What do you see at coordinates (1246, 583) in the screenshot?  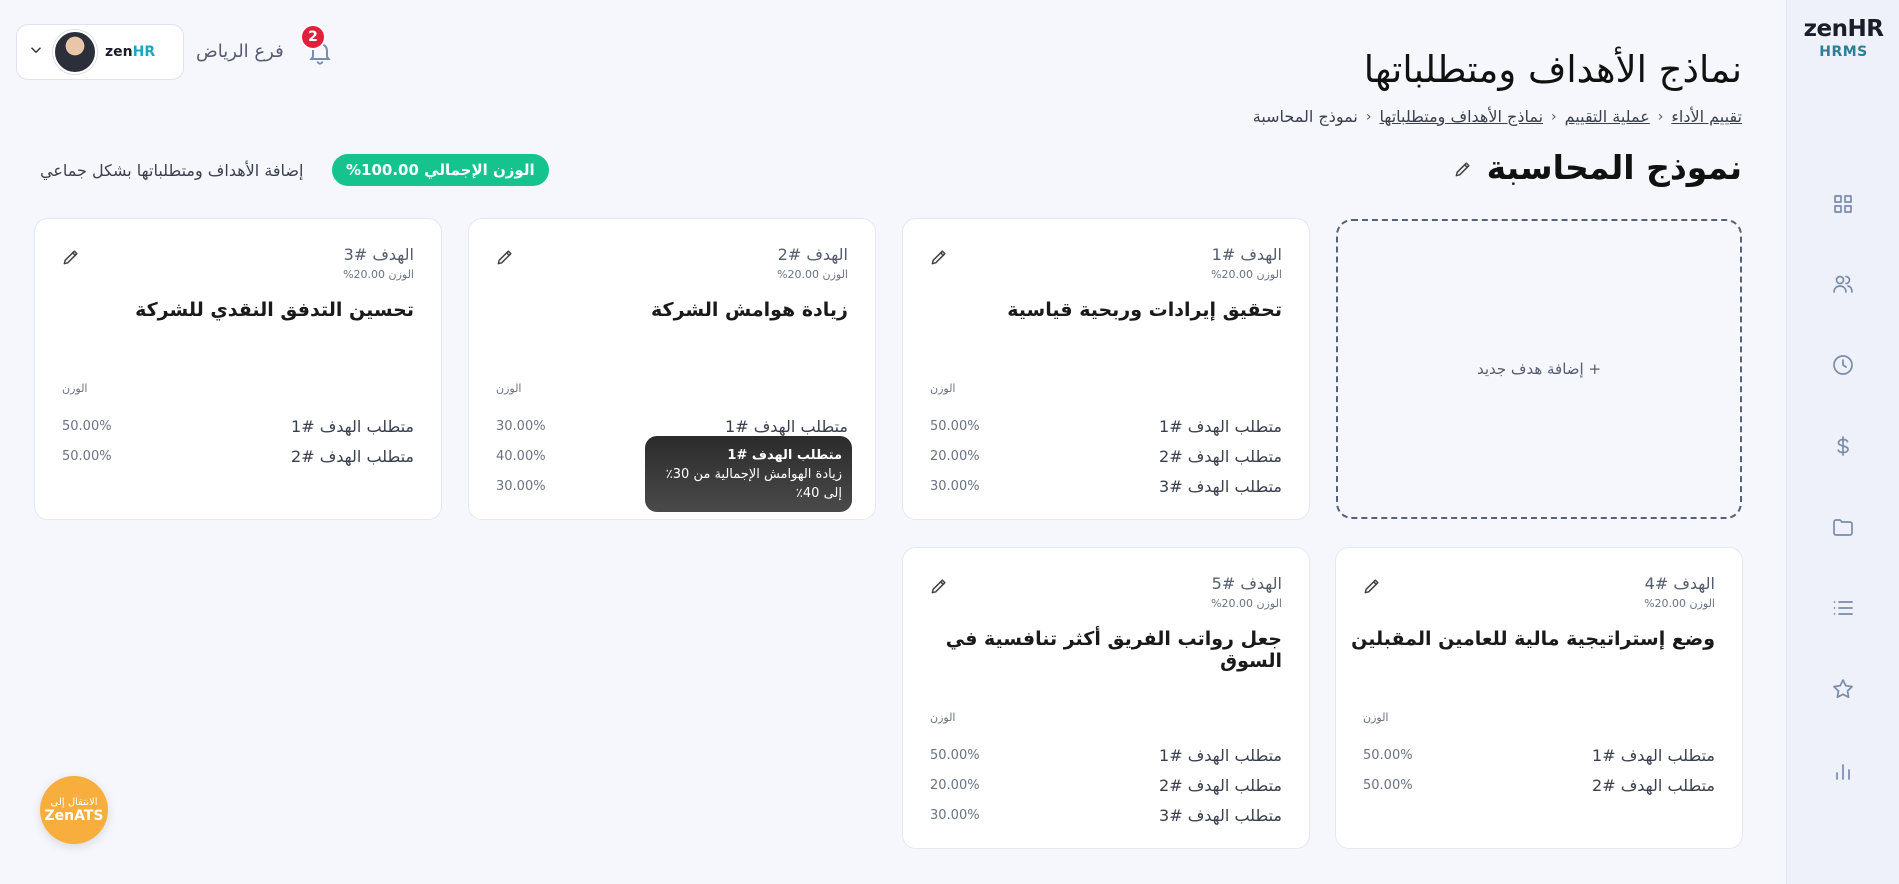 I see `goal-number: الهدف #5` at bounding box center [1246, 583].